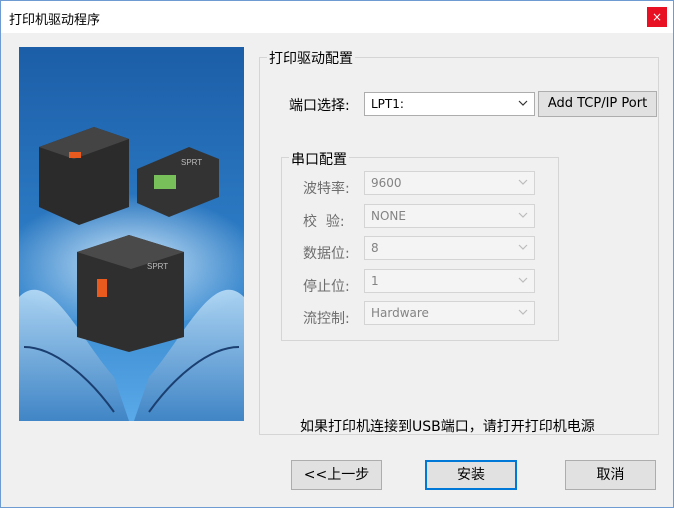 This screenshot has height=508, width=674. What do you see at coordinates (449, 216) in the screenshot?
I see `parity-select: NONE` at bounding box center [449, 216].